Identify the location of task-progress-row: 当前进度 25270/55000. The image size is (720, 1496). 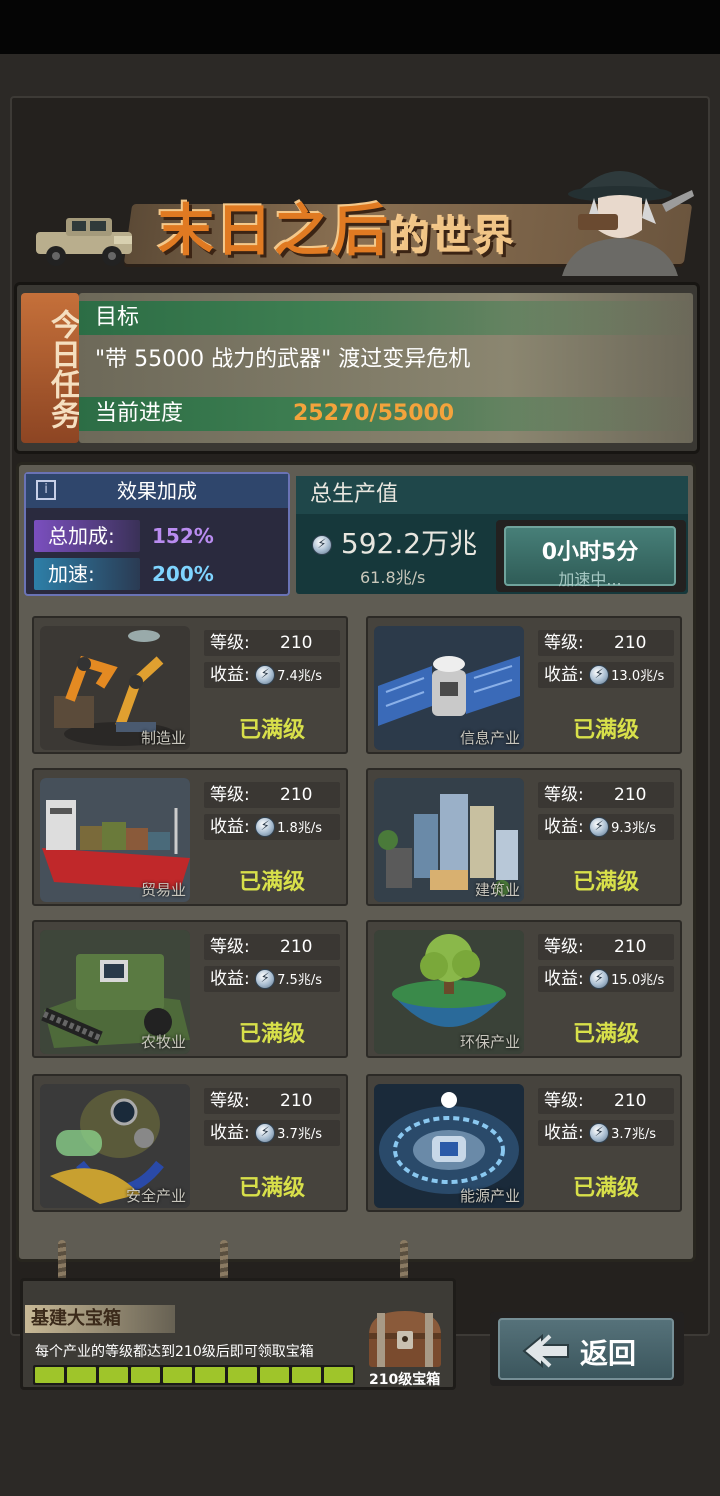
(386, 414).